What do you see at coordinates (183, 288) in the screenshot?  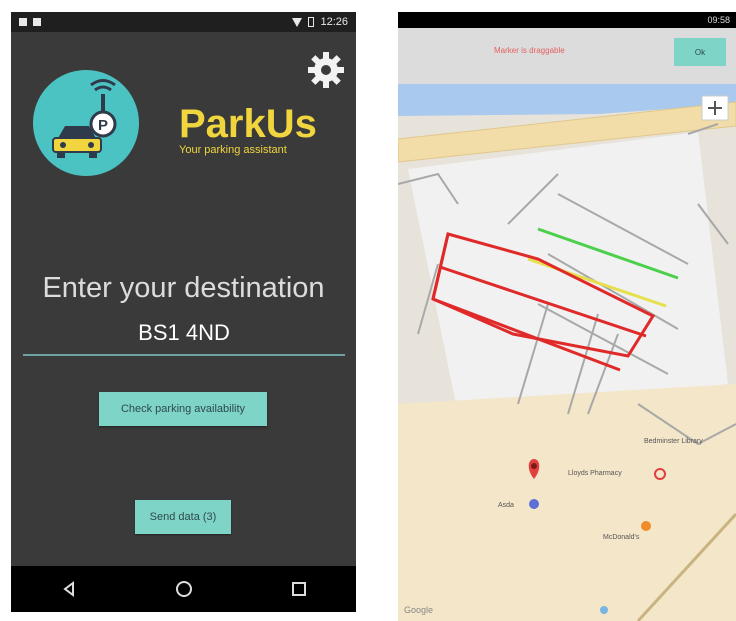 I see `destination-label: Enter your destination` at bounding box center [183, 288].